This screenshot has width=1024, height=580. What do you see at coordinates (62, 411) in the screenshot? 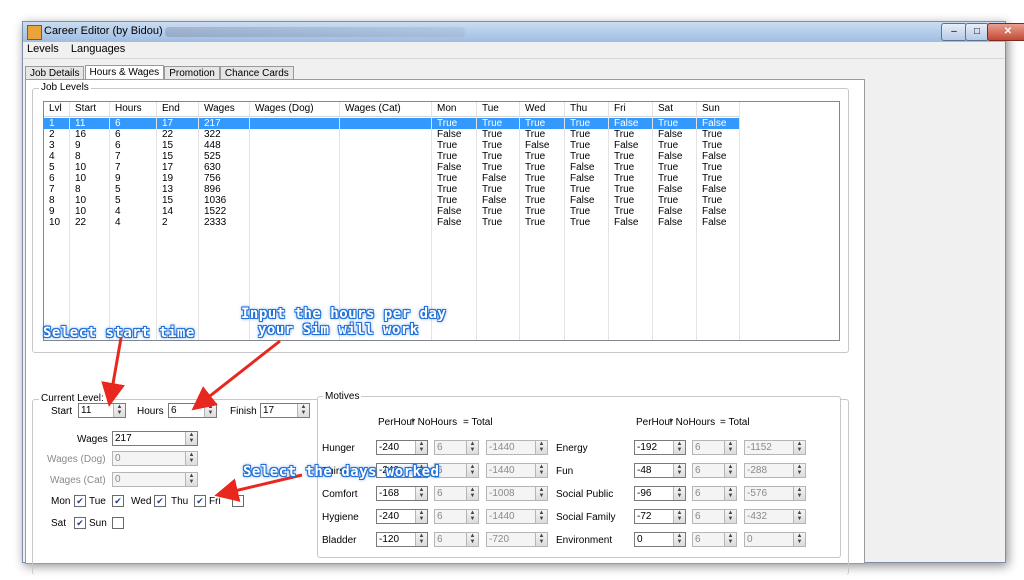
I see `start-label: Start` at bounding box center [62, 411].